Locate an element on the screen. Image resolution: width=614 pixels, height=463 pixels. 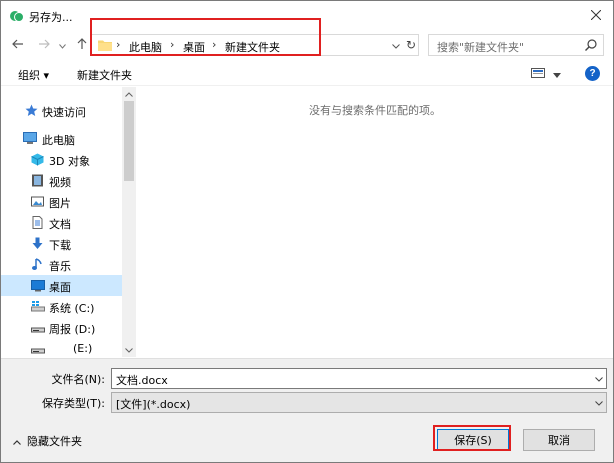
nav-item-label: 图片 is located at coordinates (60, 203).